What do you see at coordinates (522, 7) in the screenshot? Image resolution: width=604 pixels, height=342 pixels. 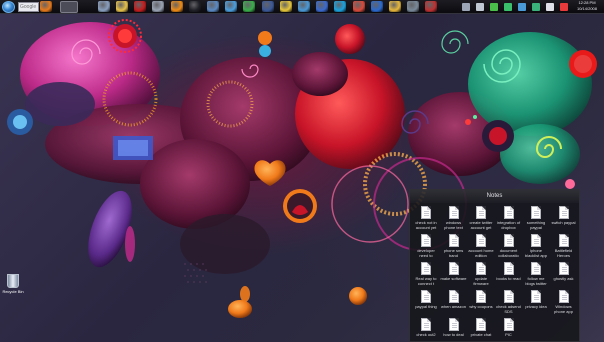 I see `sync-icon` at bounding box center [522, 7].